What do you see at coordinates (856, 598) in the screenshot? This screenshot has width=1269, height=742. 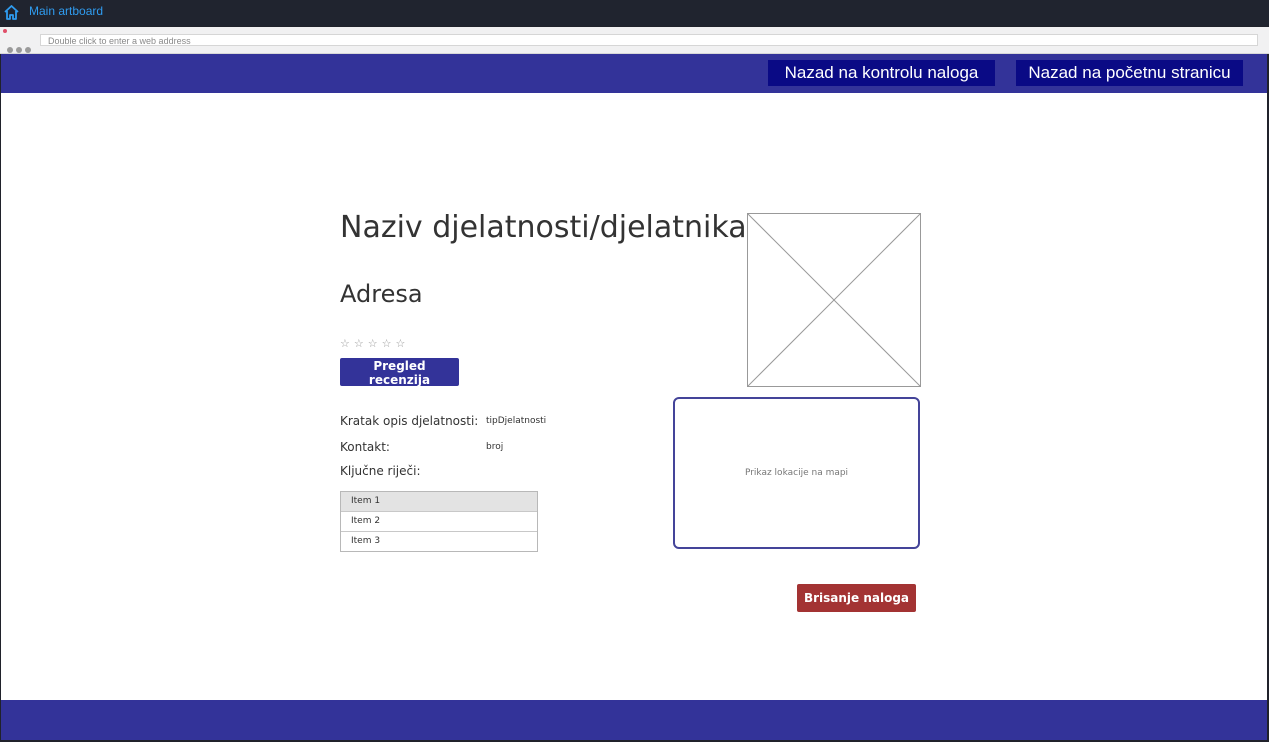 I see `delete-account-button: Brisanje naloga` at bounding box center [856, 598].